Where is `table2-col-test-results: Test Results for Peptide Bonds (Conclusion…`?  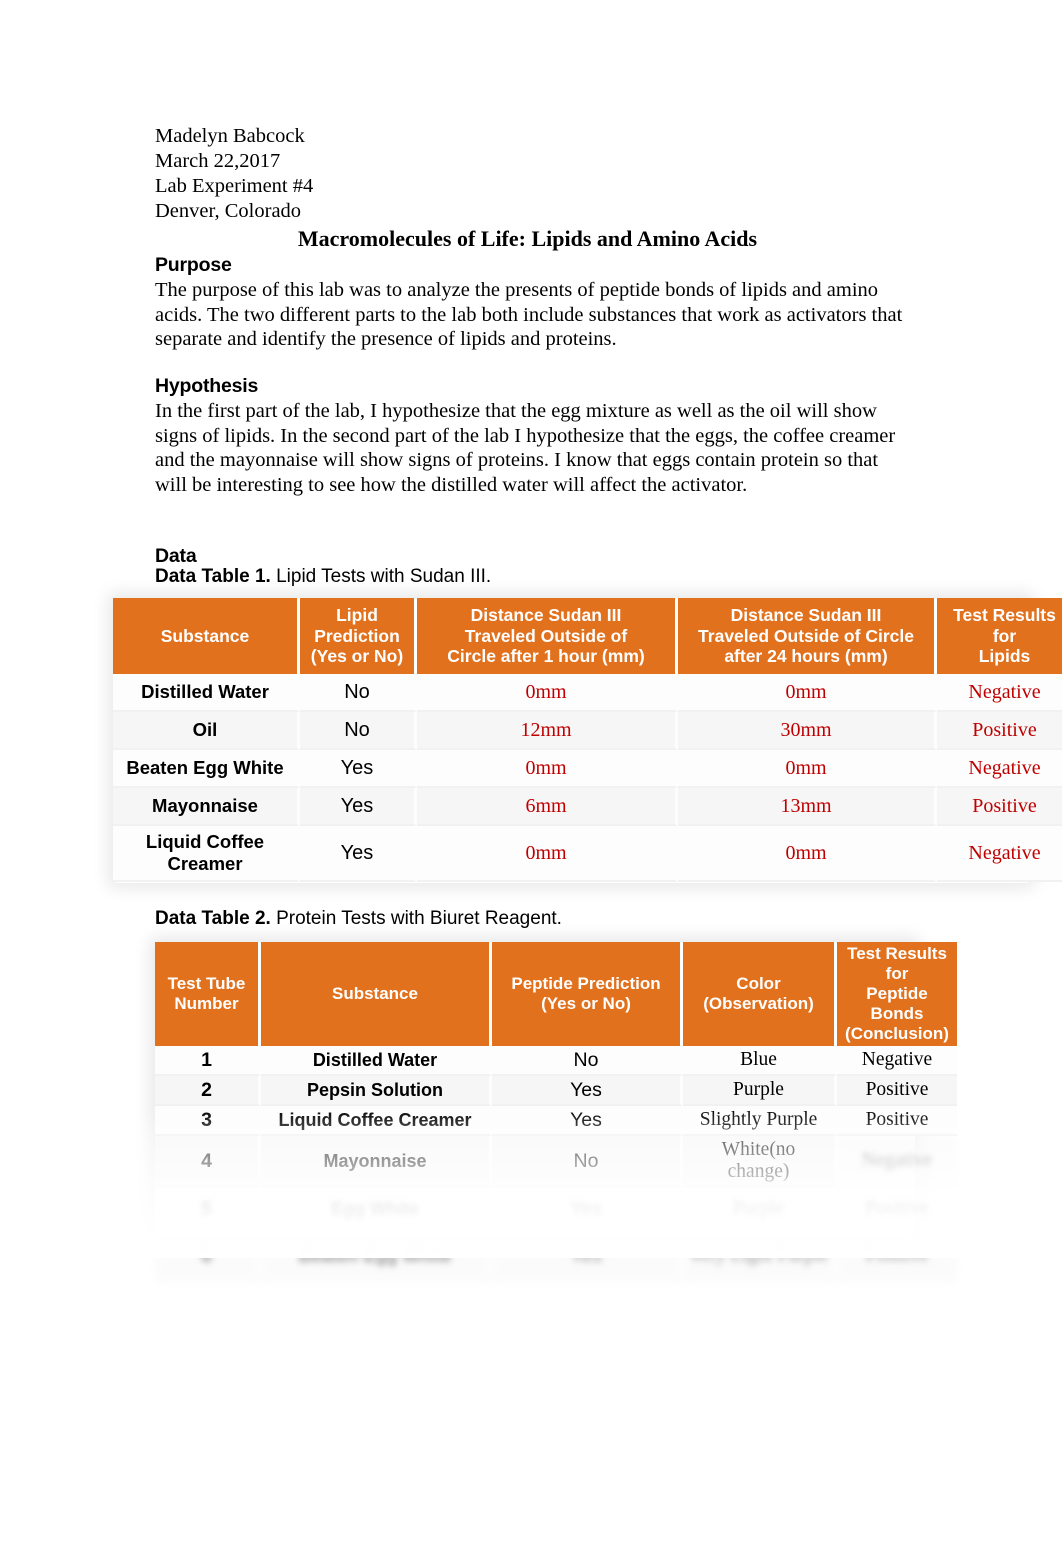
table2-col-test-results: Test Results for Peptide Bonds (Conclusion… is located at coordinates (897, 994).